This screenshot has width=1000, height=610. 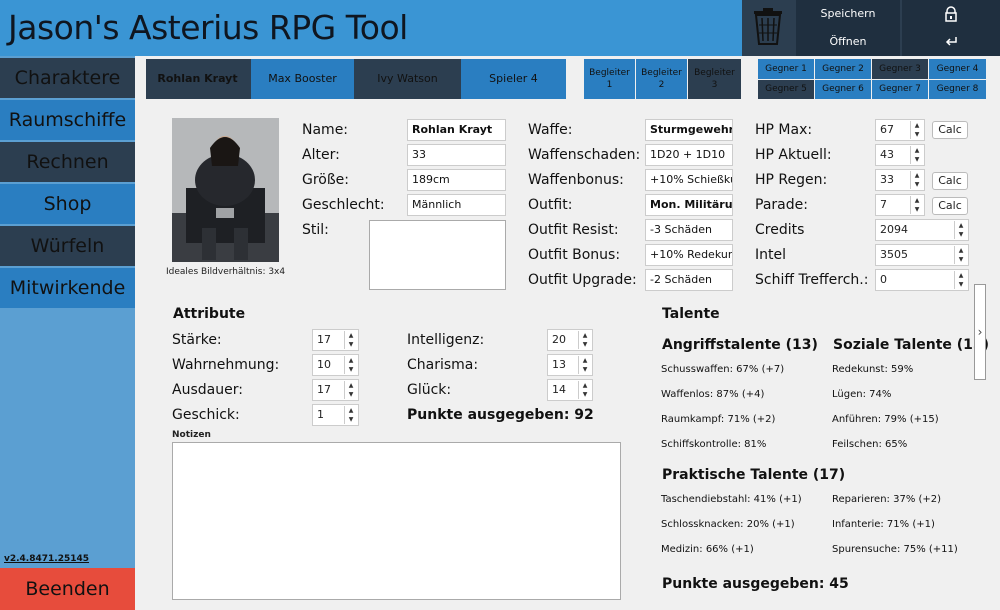 What do you see at coordinates (67, 246) in the screenshot?
I see `nav-dice: Würfeln` at bounding box center [67, 246].